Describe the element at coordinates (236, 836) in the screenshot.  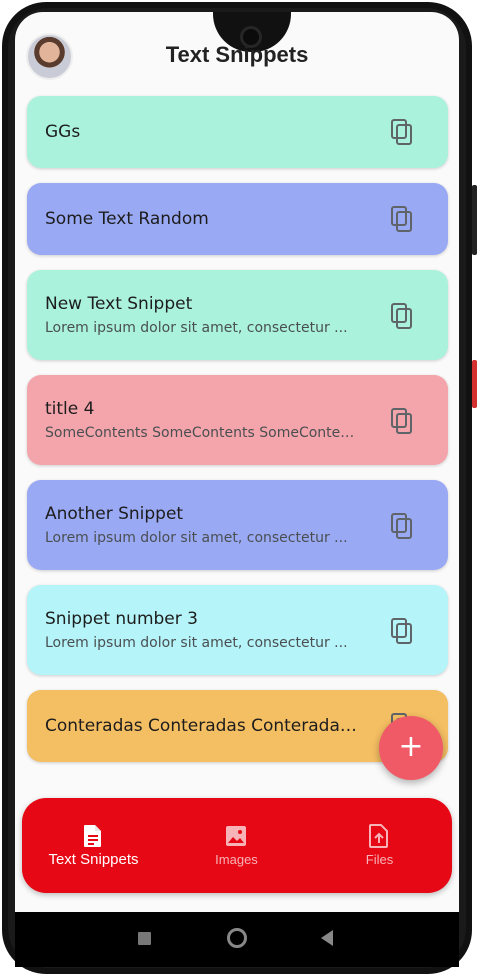
I see `image-icon` at that location.